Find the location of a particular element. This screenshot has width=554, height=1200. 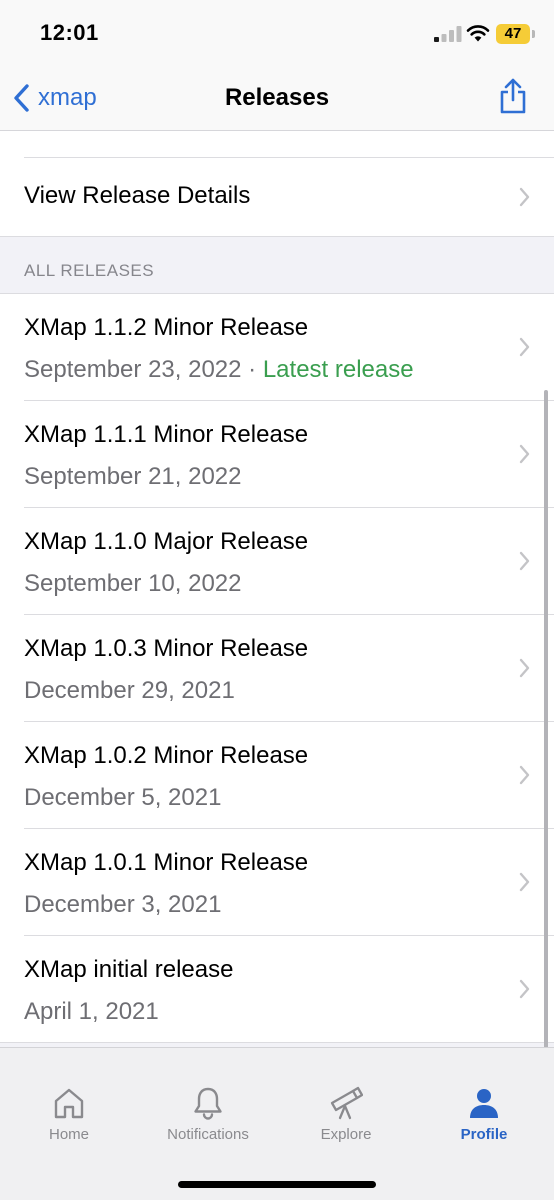

release-title: XMap 1.0.1 Minor Release is located at coordinates (166, 862).